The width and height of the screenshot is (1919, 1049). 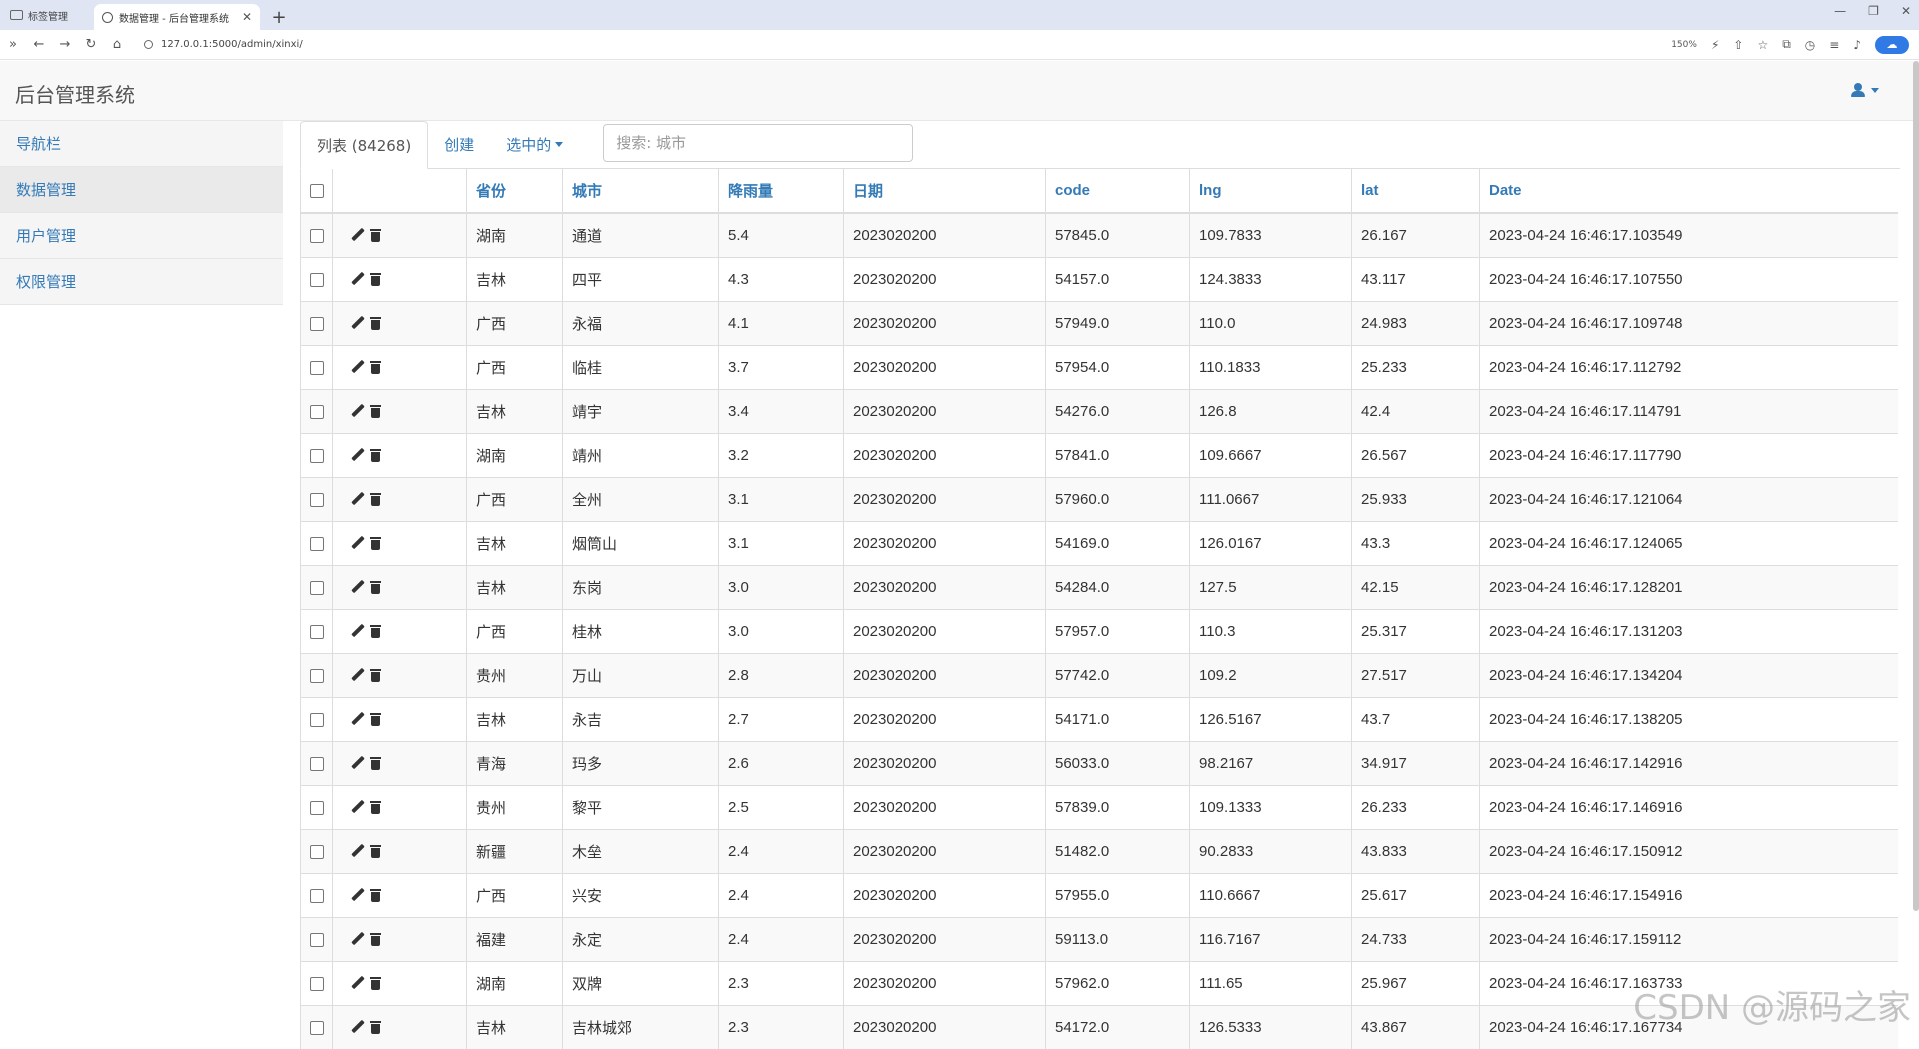 What do you see at coordinates (1684, 45) in the screenshot?
I see `zoom-indicator: 150%` at bounding box center [1684, 45].